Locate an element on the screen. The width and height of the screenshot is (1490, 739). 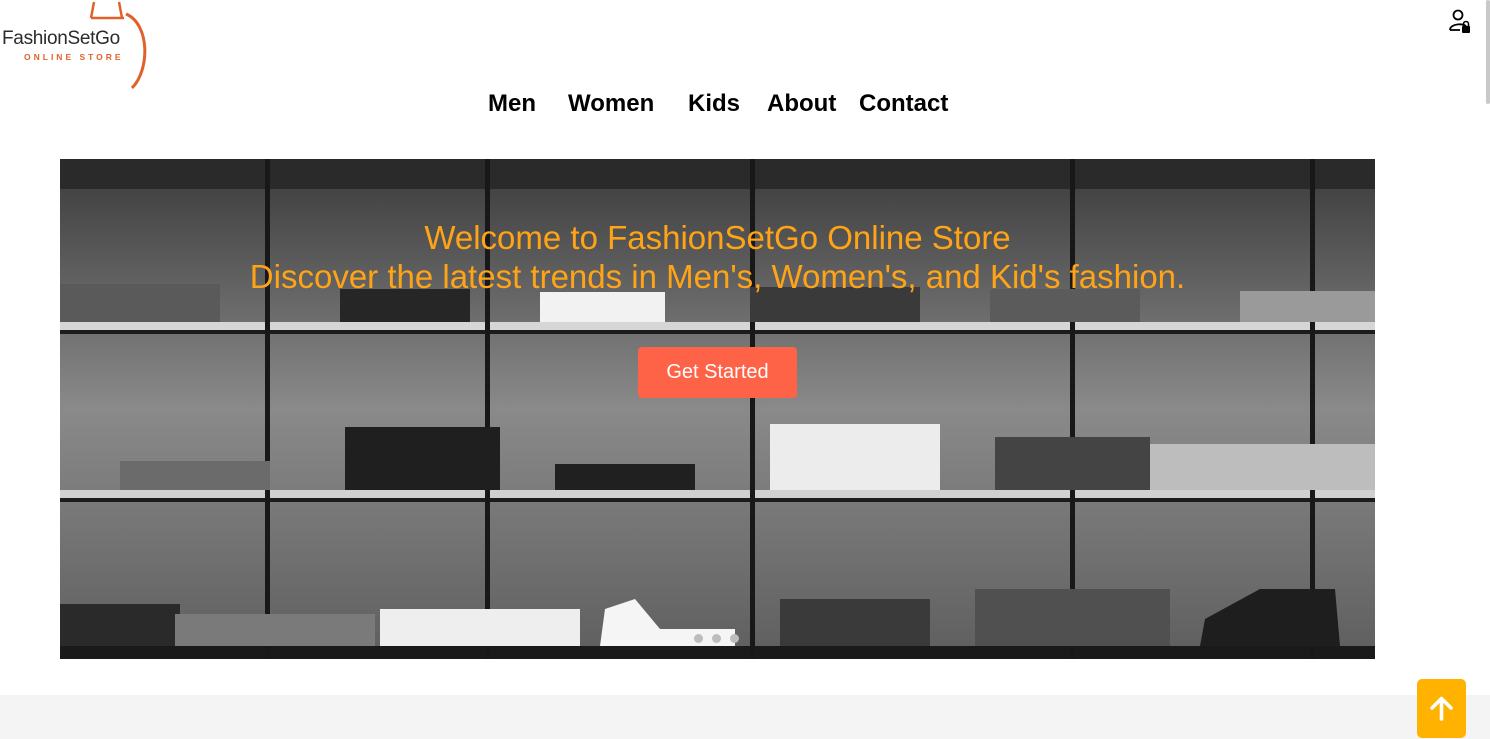
main-nav: Men Women Kids About Contact is located at coordinates (745, 105).